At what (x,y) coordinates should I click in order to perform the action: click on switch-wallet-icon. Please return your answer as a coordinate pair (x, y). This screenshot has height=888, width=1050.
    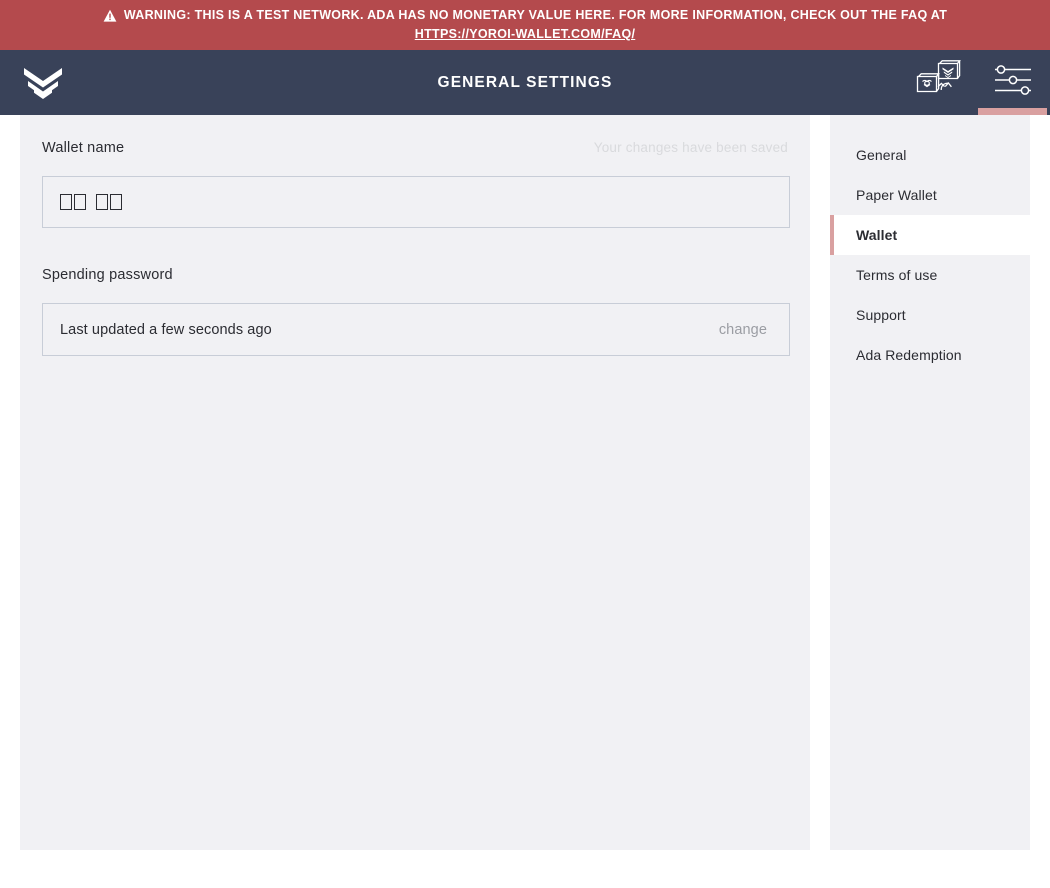
    Looking at the image, I should click on (938, 82).